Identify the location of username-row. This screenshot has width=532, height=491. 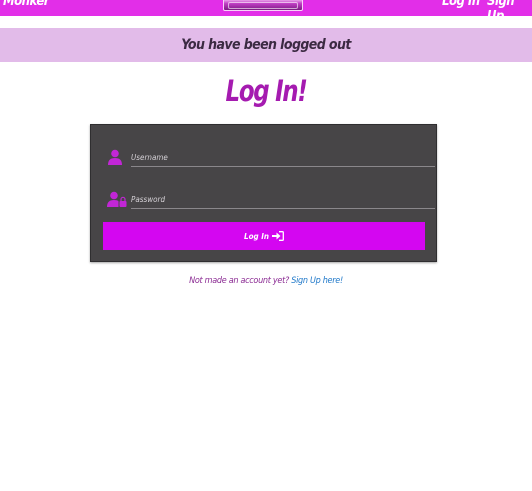
(271, 157).